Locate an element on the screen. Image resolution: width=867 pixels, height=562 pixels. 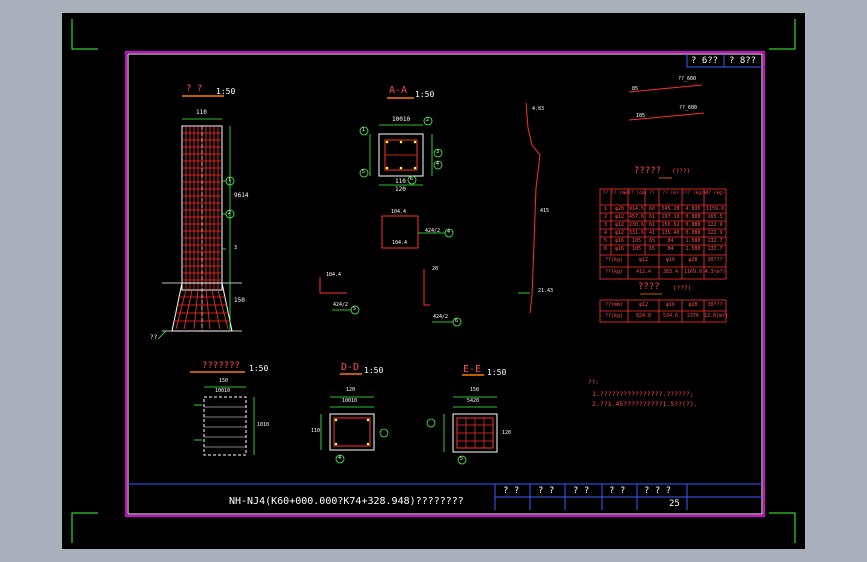
plan-title: ??????? is located at coordinates (221, 366).